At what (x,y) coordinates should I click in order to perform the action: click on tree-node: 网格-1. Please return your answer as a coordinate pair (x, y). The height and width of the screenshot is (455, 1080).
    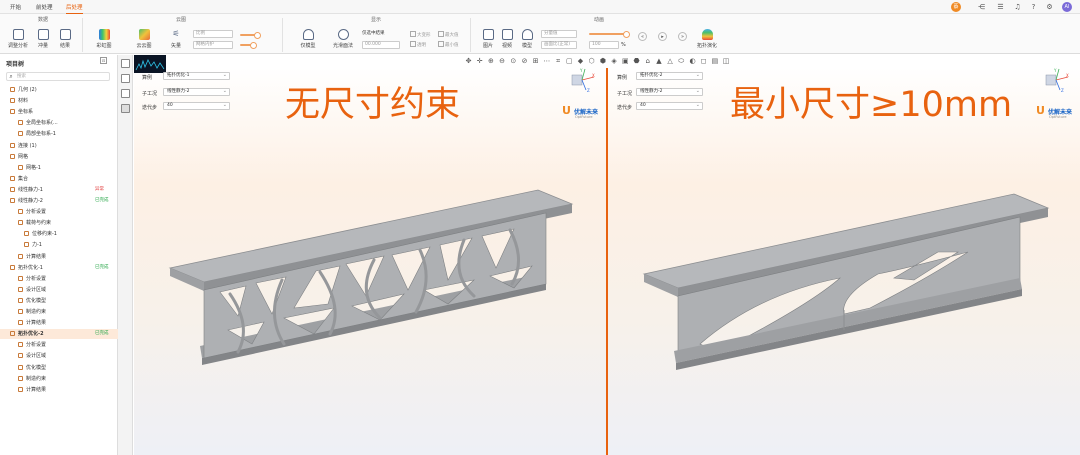
    Looking at the image, I should click on (59, 168).